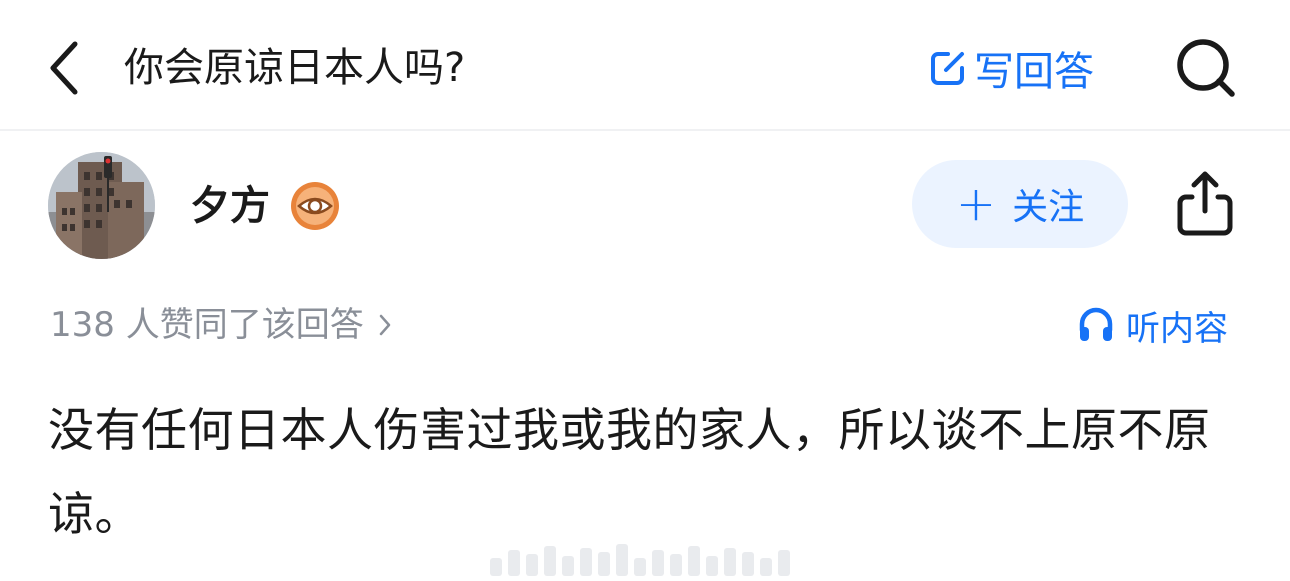 This screenshot has width=1290, height=581. I want to click on write-answer-label: 写回答, so click(1034, 72).